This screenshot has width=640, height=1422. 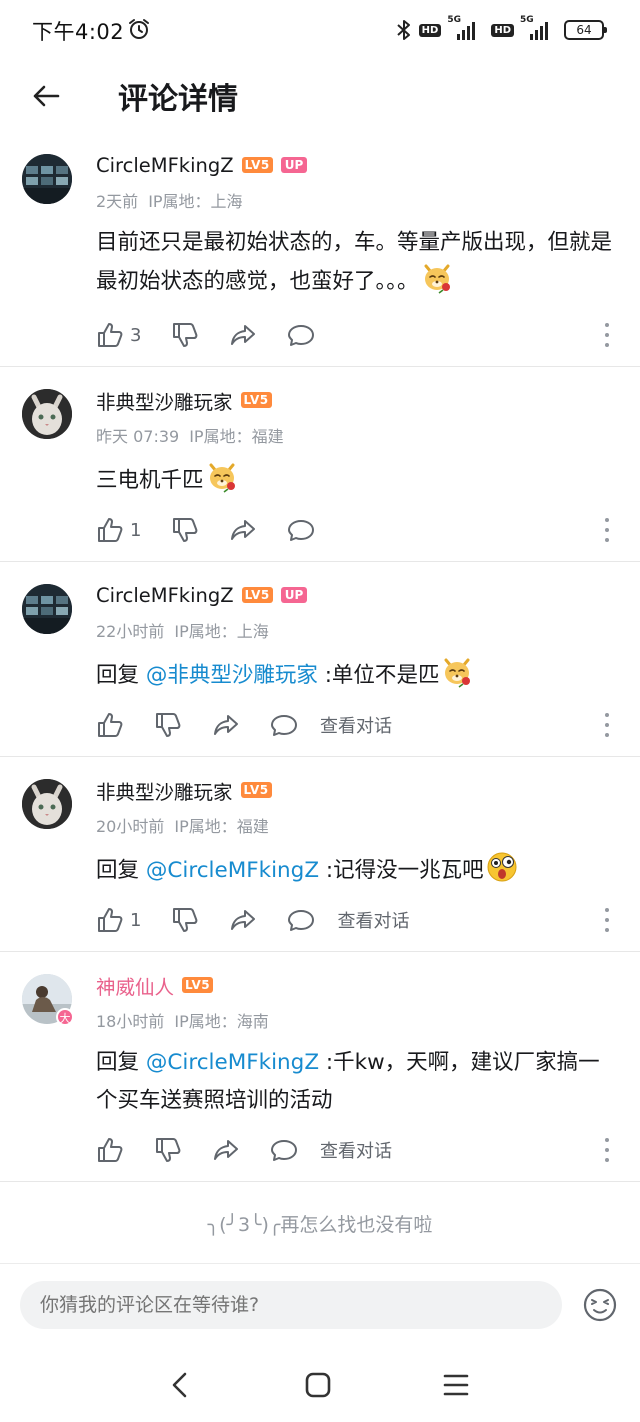 What do you see at coordinates (232, 675) in the screenshot?
I see `mention-link: @非典型沙雕玩家` at bounding box center [232, 675].